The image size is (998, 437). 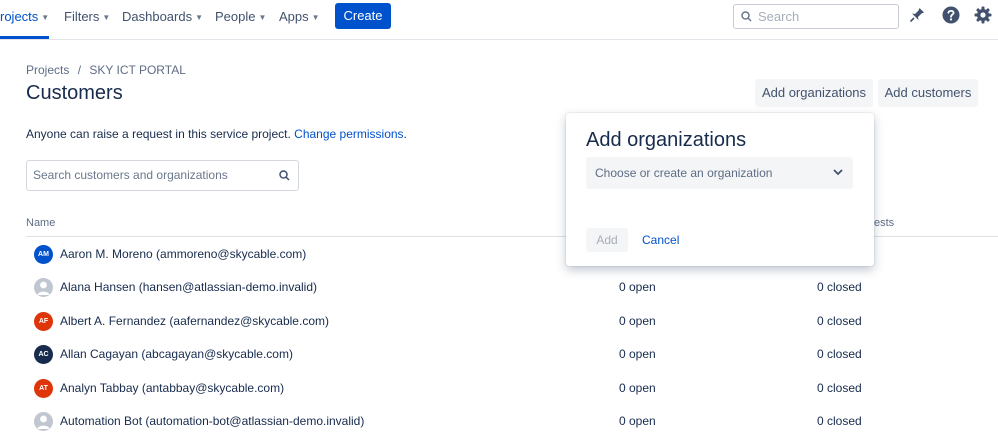 I want to click on global-search-placeholder: Search, so click(x=779, y=16).